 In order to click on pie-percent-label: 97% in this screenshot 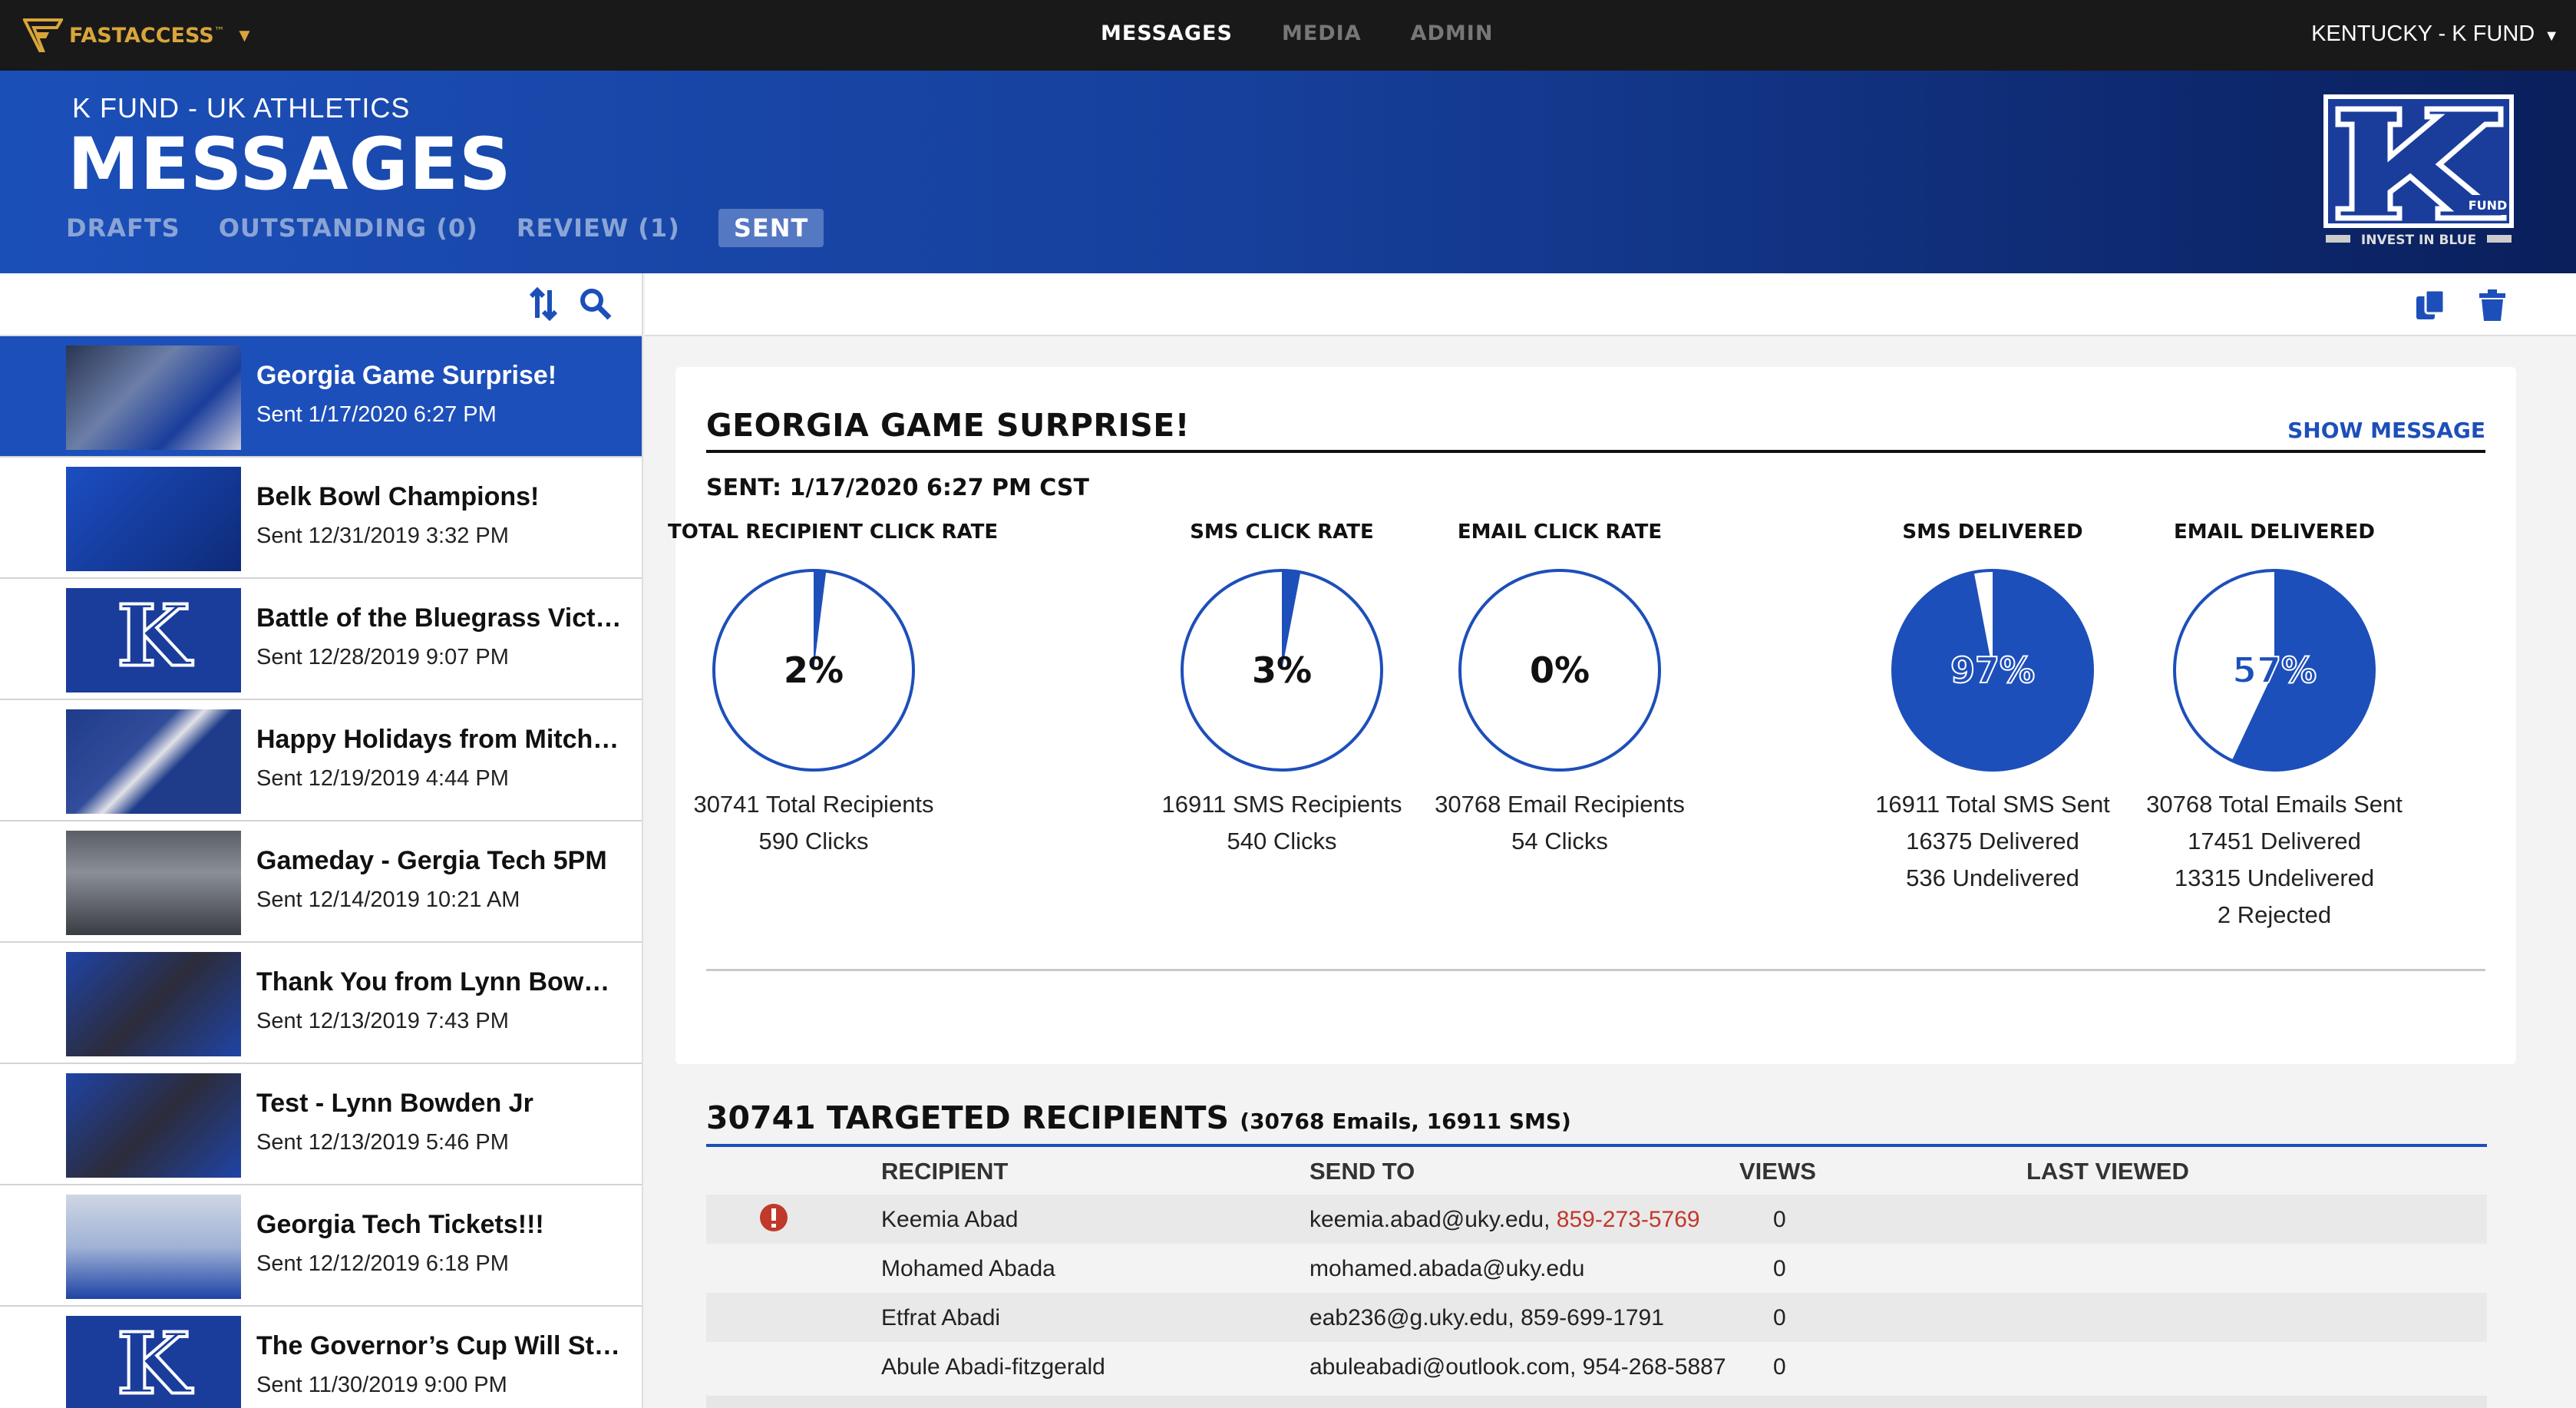, I will do `click(1992, 670)`.